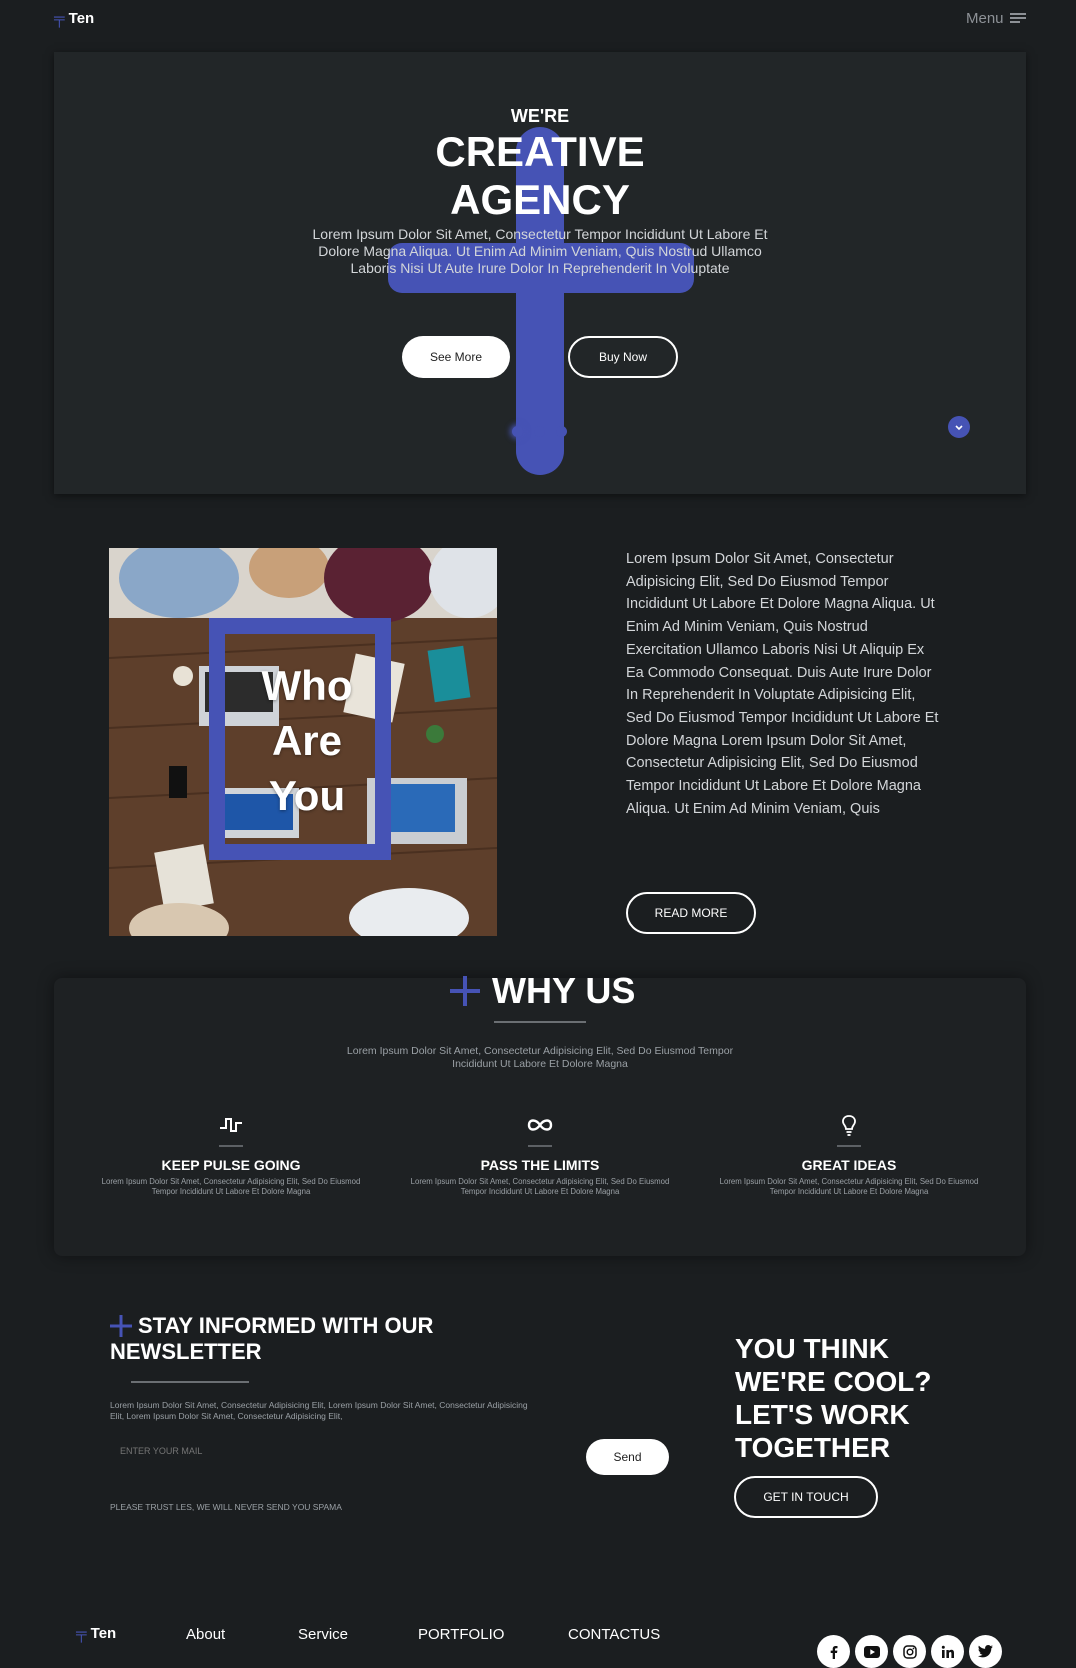 The image size is (1076, 1668). I want to click on linkedin-button, so click(947, 1651).